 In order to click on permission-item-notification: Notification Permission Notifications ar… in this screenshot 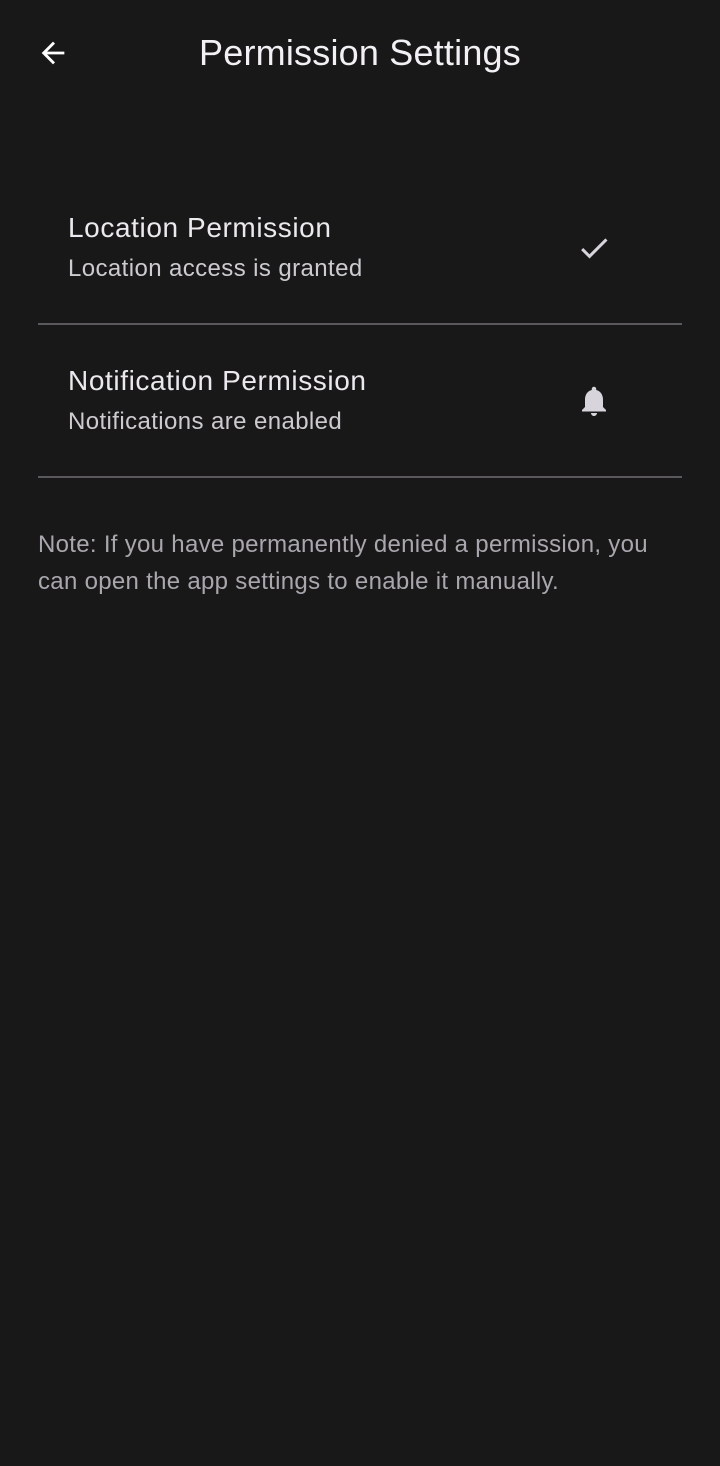, I will do `click(360, 401)`.